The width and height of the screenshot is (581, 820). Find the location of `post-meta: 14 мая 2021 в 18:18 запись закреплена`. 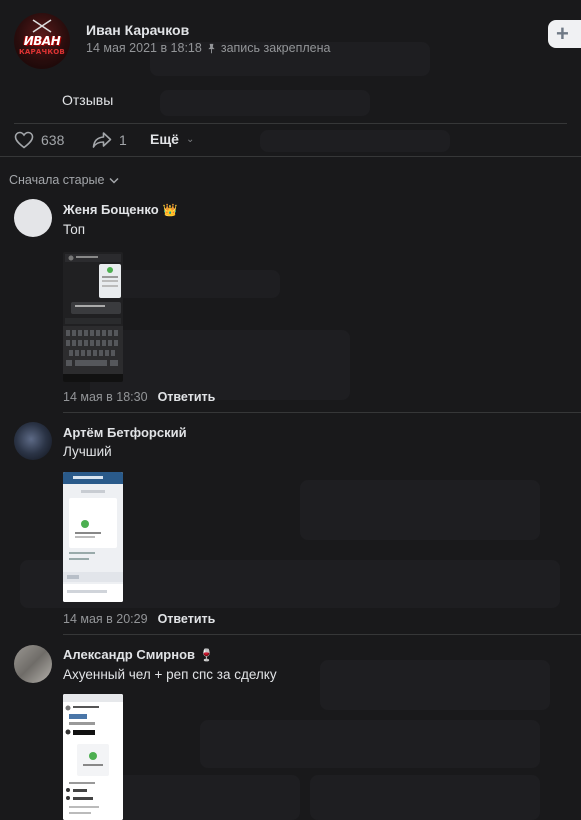

post-meta: 14 мая 2021 в 18:18 запись закреплена is located at coordinates (208, 48).